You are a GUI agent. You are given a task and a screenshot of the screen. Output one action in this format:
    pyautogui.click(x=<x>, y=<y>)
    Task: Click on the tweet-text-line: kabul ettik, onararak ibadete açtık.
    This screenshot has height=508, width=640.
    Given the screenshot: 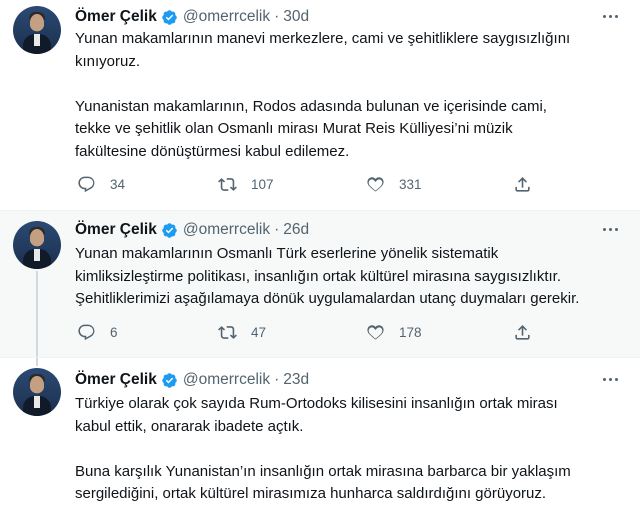 What is the action you would take?
    pyautogui.click(x=189, y=426)
    